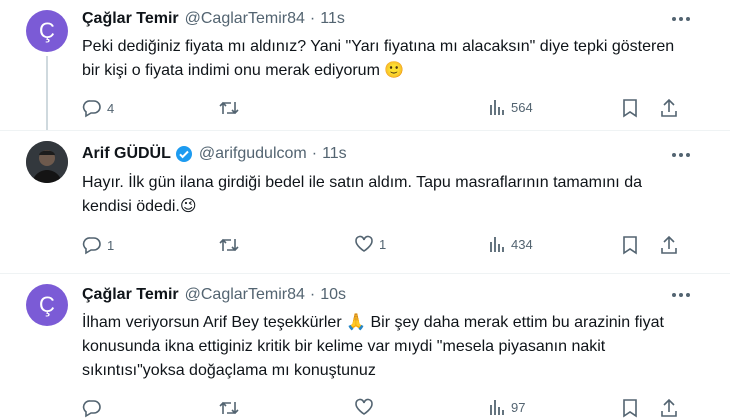 This screenshot has height=420, width=730. What do you see at coordinates (253, 154) in the screenshot?
I see `author-handle: @arifgudulcom` at bounding box center [253, 154].